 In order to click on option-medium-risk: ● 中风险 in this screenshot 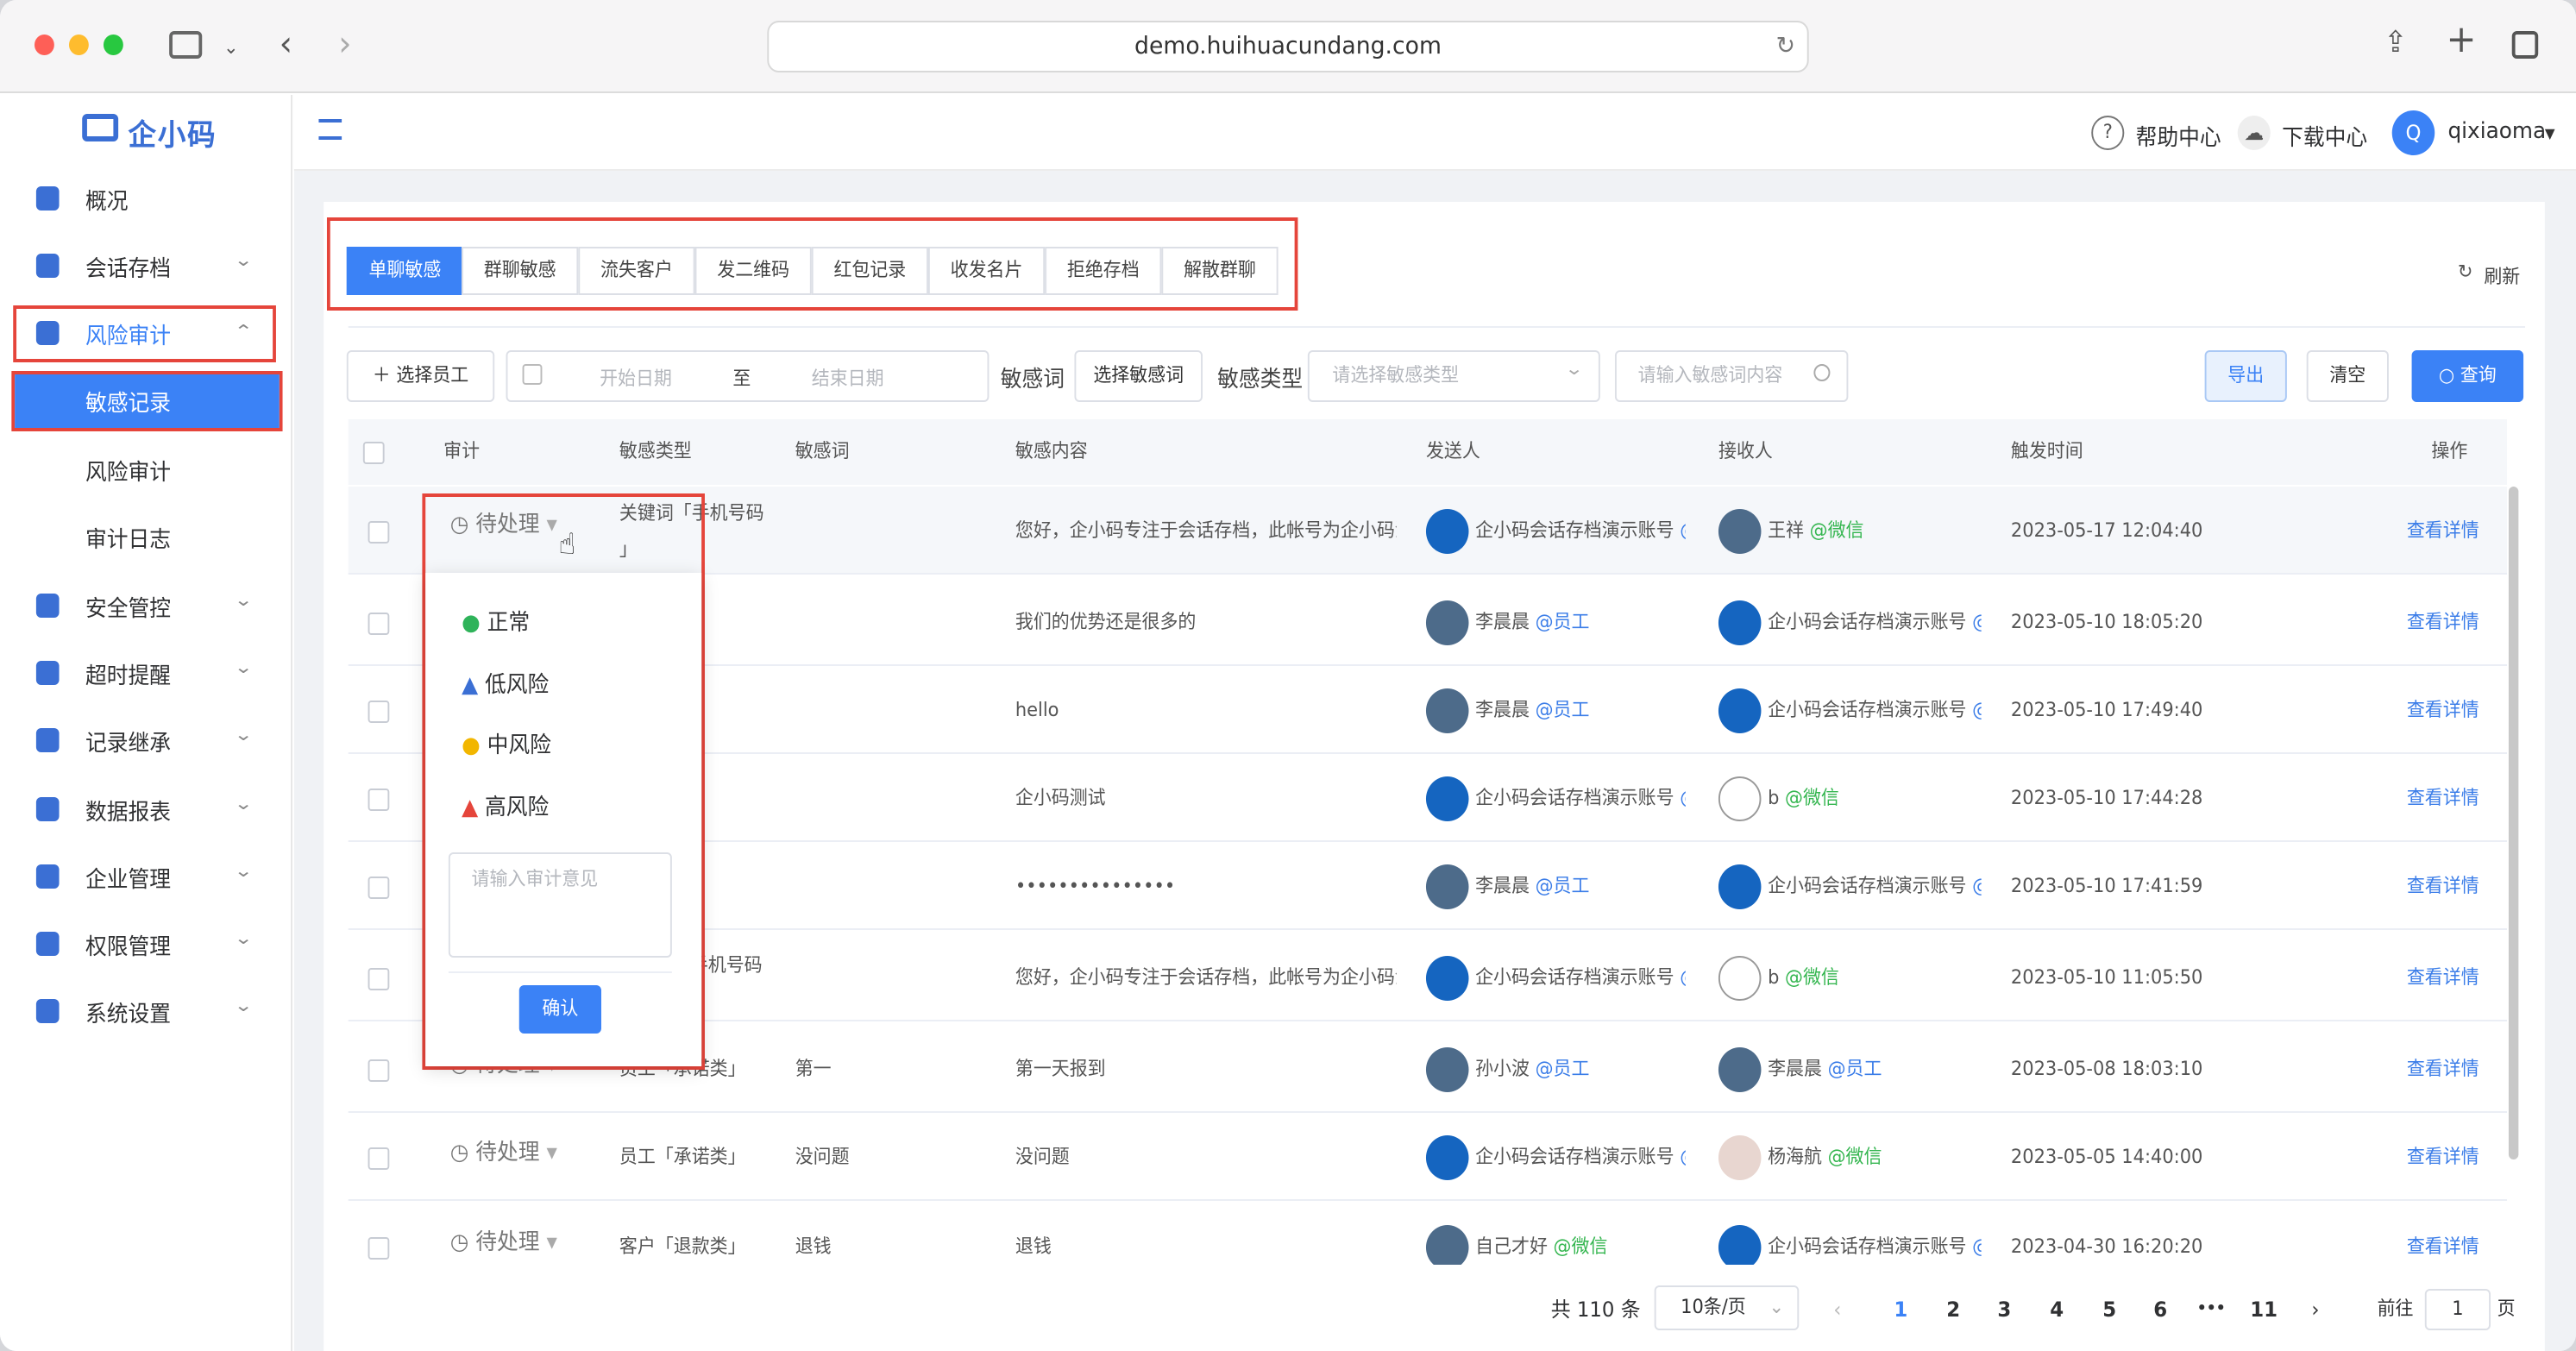, I will do `click(506, 742)`.